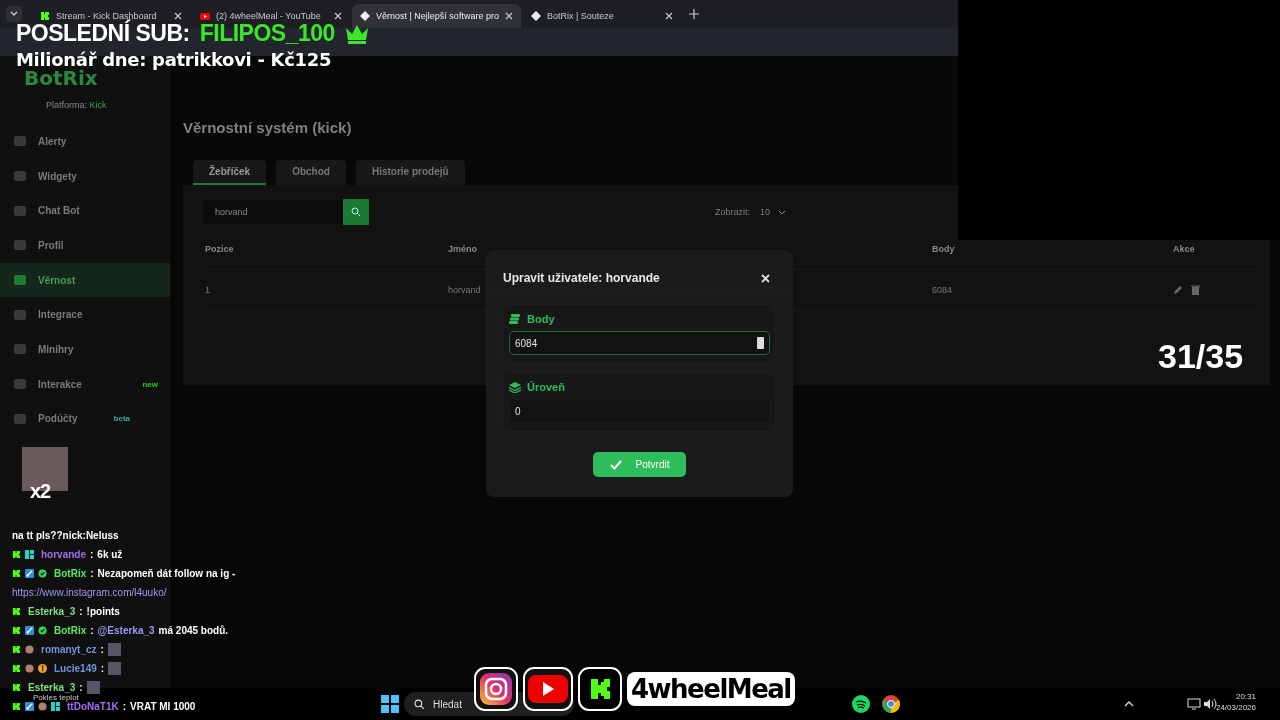 The height and width of the screenshot is (720, 1280). I want to click on chevron-up-icon, so click(1129, 704).